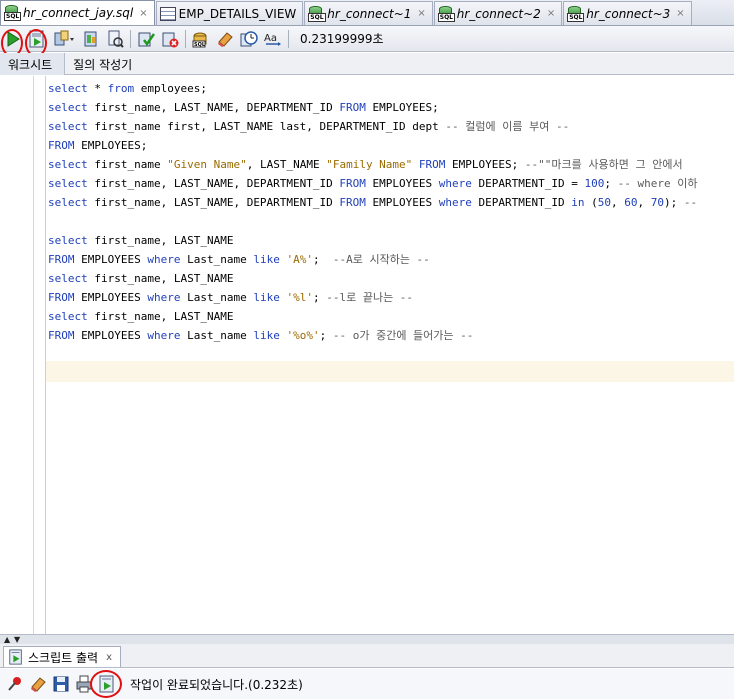 The width and height of the screenshot is (734, 699). I want to click on freeze-view-button, so click(15, 684).